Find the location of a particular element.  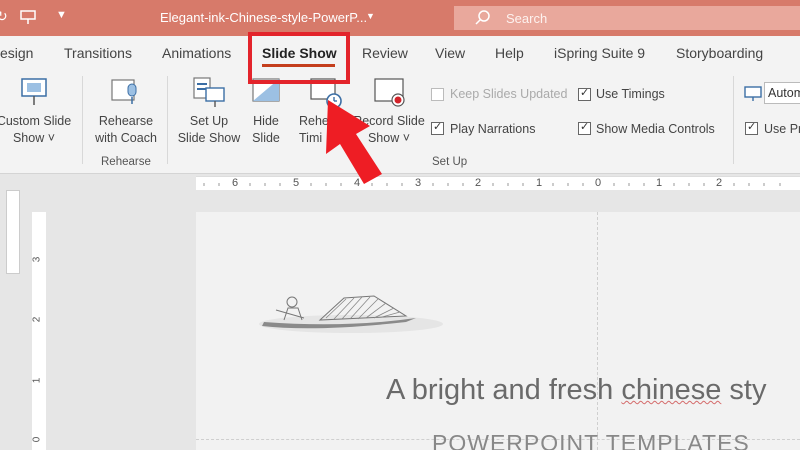

rehearse-coach-icon is located at coordinates (124, 91).